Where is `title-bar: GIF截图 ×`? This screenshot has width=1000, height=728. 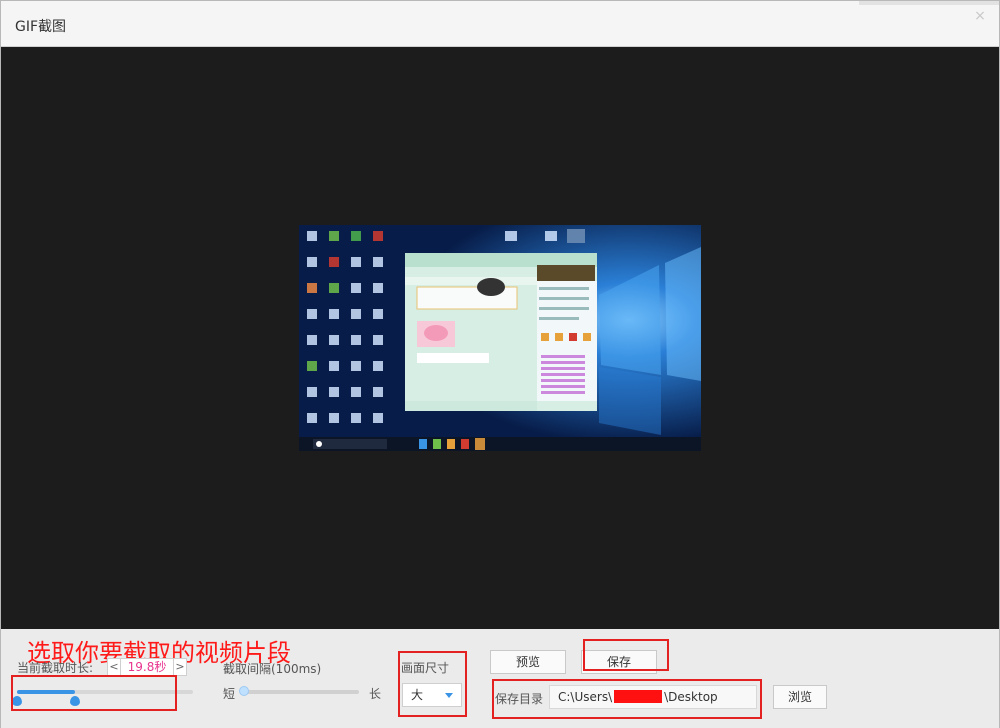
title-bar: GIF截图 × is located at coordinates (500, 24).